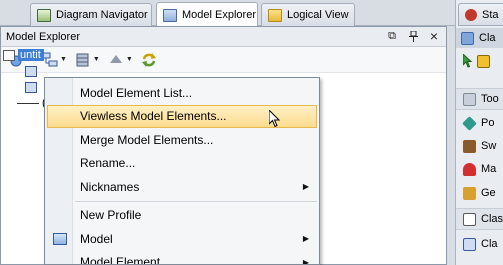 Image resolution: width=503 pixels, height=265 pixels. What do you see at coordinates (44, 15) in the screenshot?
I see `diagram-navigator-icon` at bounding box center [44, 15].